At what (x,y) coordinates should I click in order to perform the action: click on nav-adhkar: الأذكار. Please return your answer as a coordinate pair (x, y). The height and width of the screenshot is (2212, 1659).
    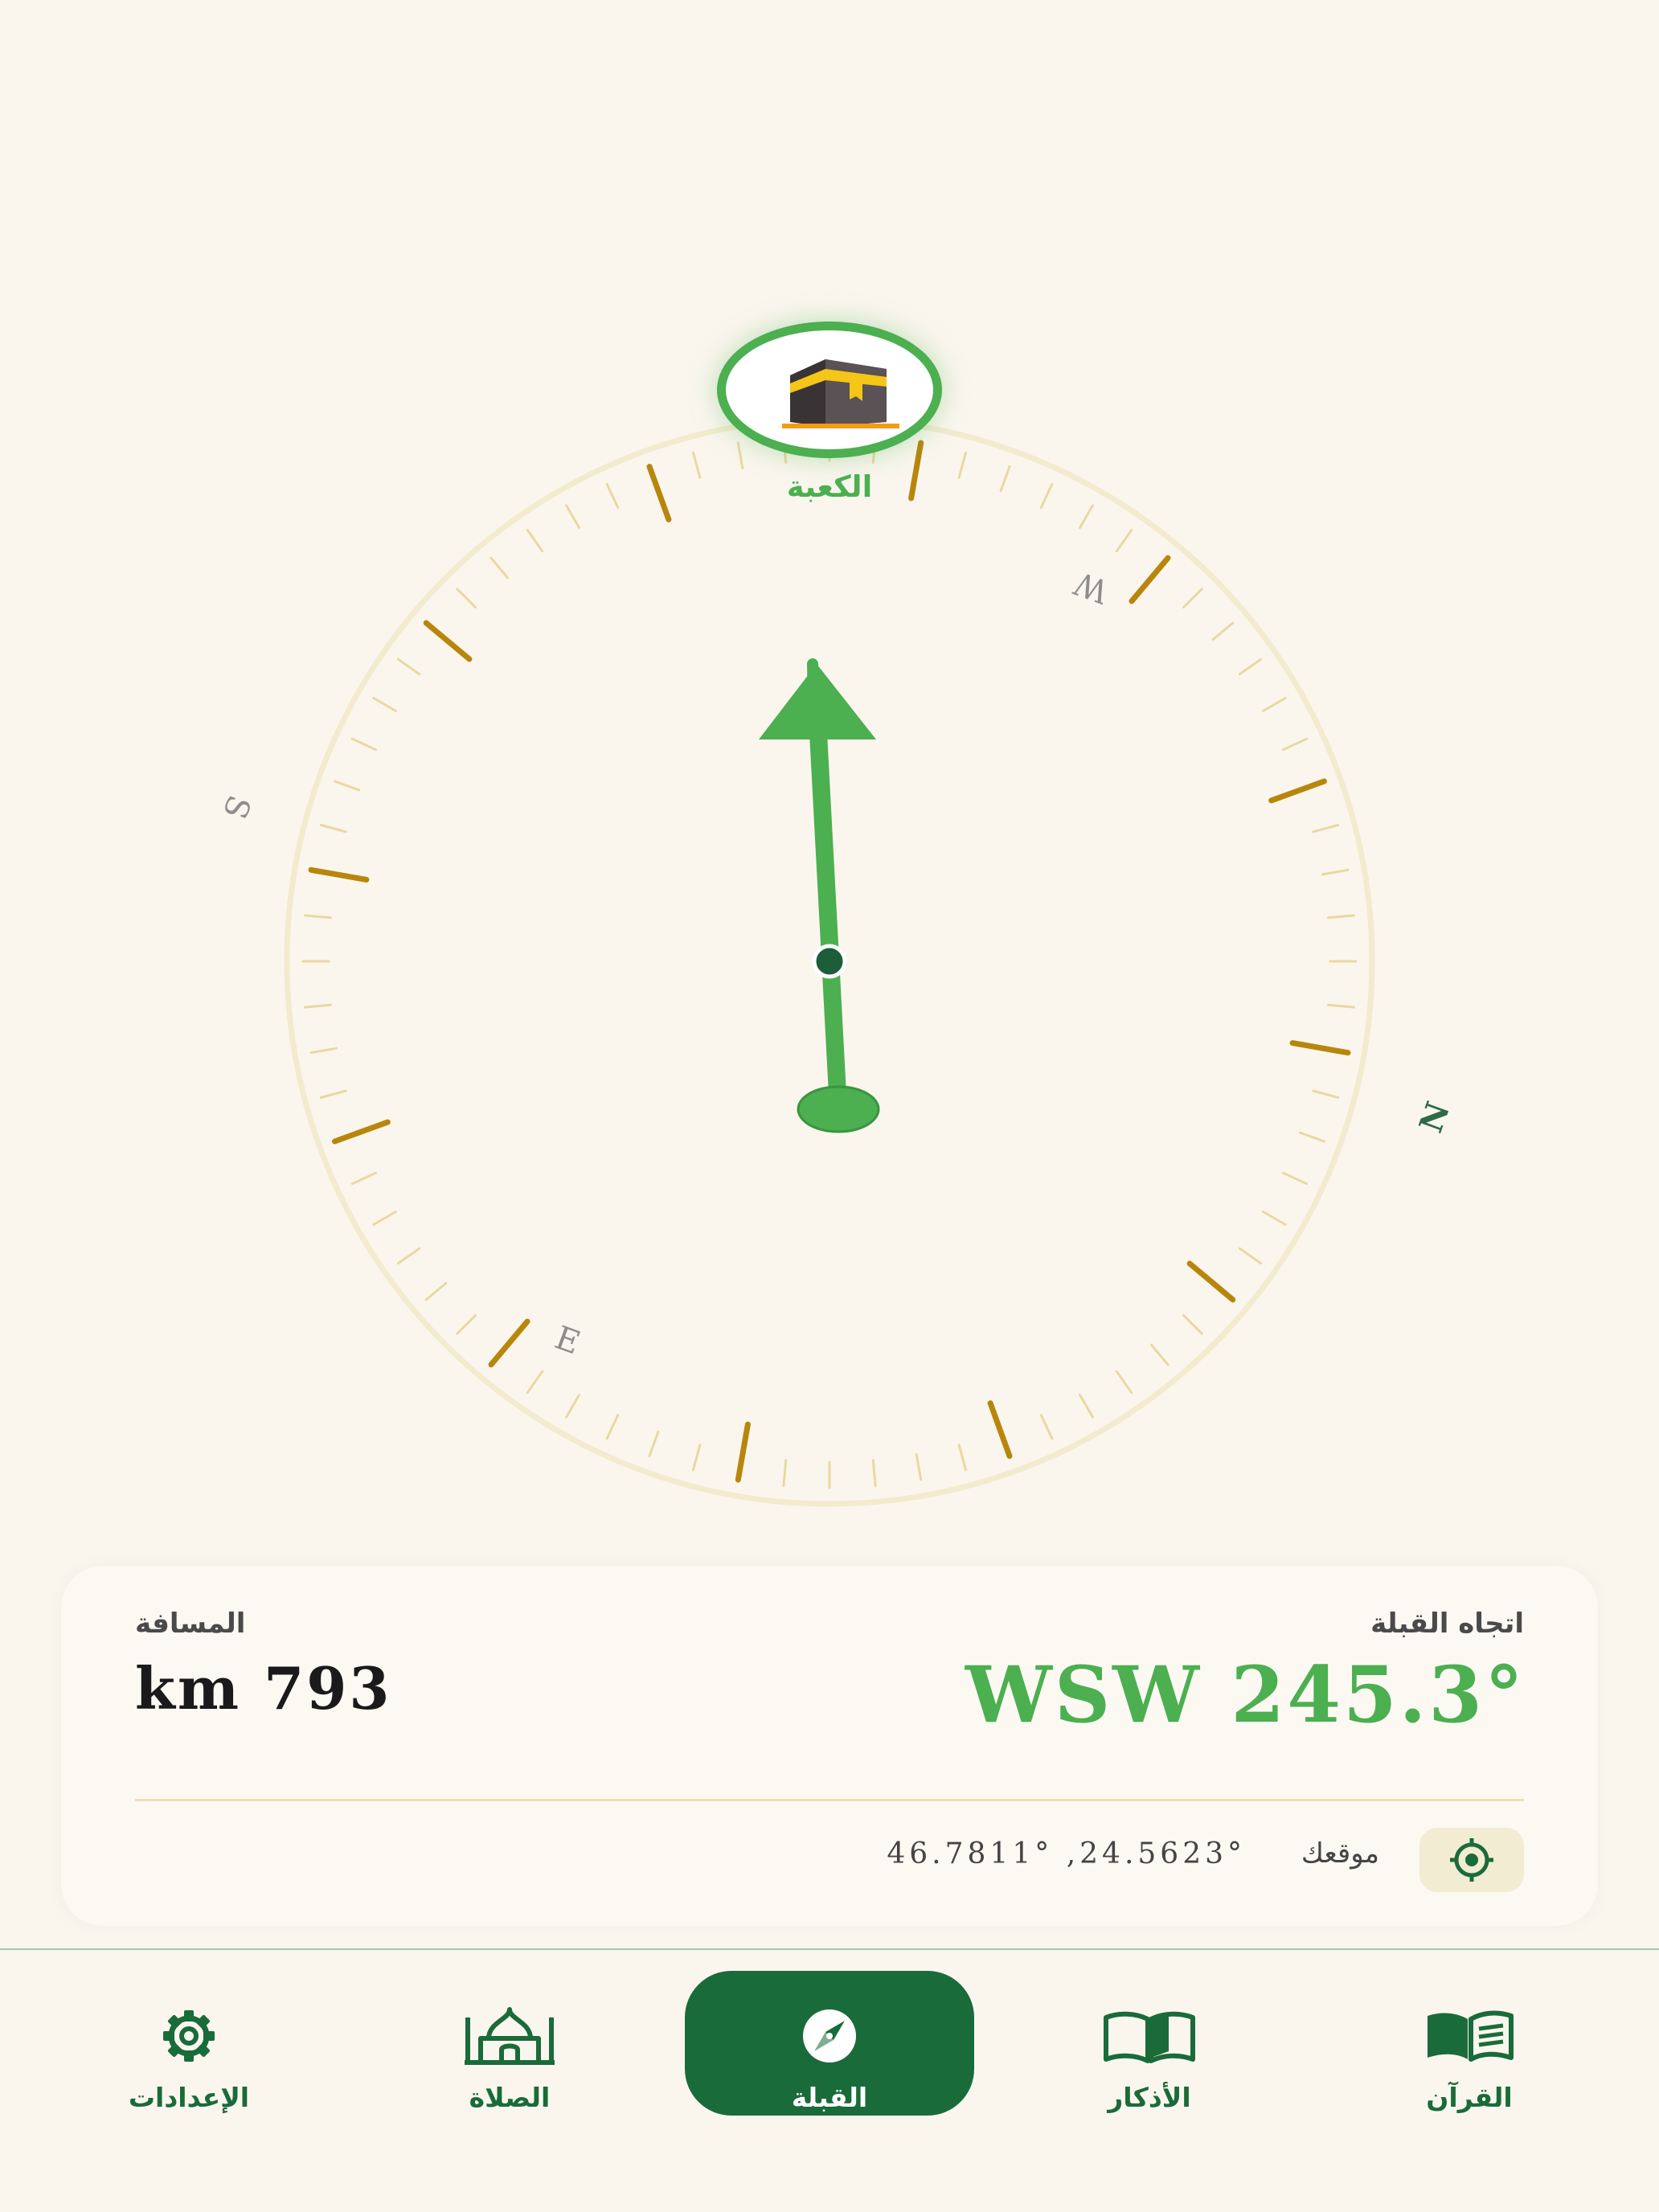
    Looking at the image, I should click on (1149, 2044).